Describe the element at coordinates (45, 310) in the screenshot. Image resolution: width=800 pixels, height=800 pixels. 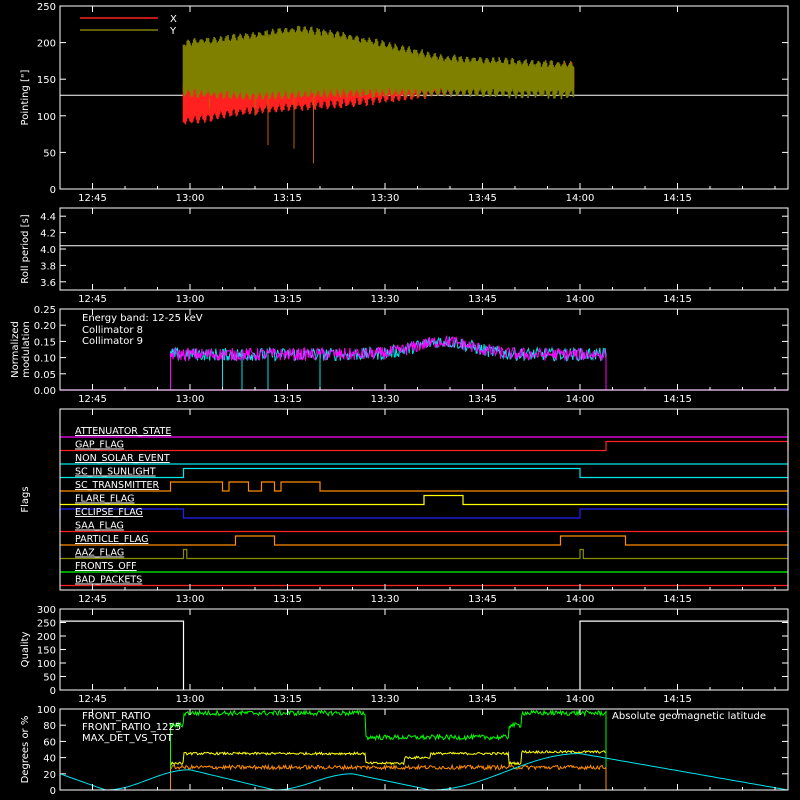
I see `y-tick-label: 0.25` at that location.